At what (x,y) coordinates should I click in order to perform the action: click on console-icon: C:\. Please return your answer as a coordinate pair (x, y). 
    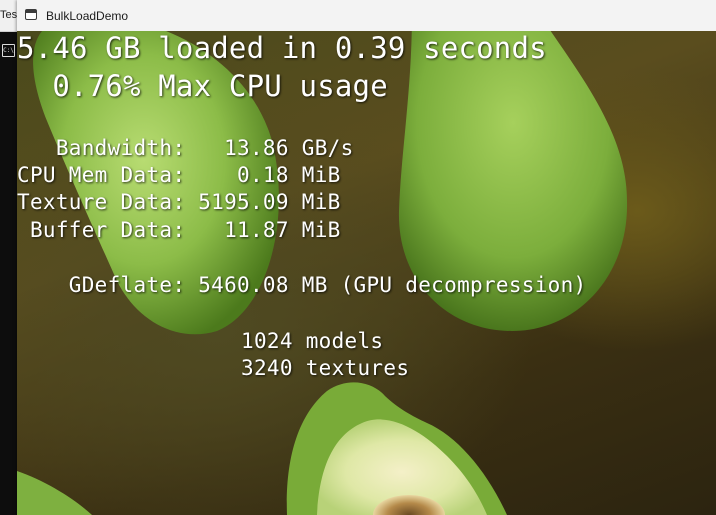
    Looking at the image, I should click on (8, 50).